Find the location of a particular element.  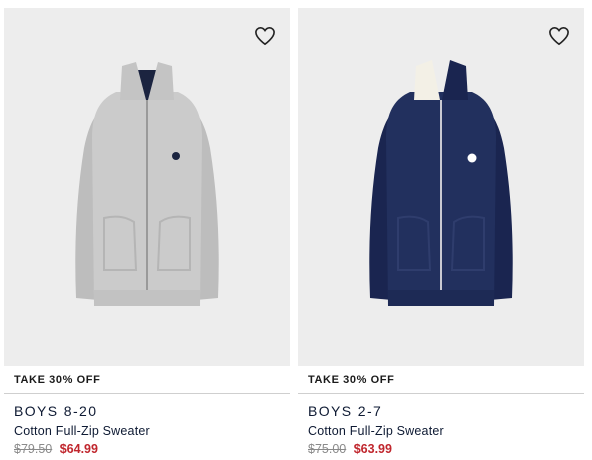

product-category: BOYS 2-7 is located at coordinates (345, 411).